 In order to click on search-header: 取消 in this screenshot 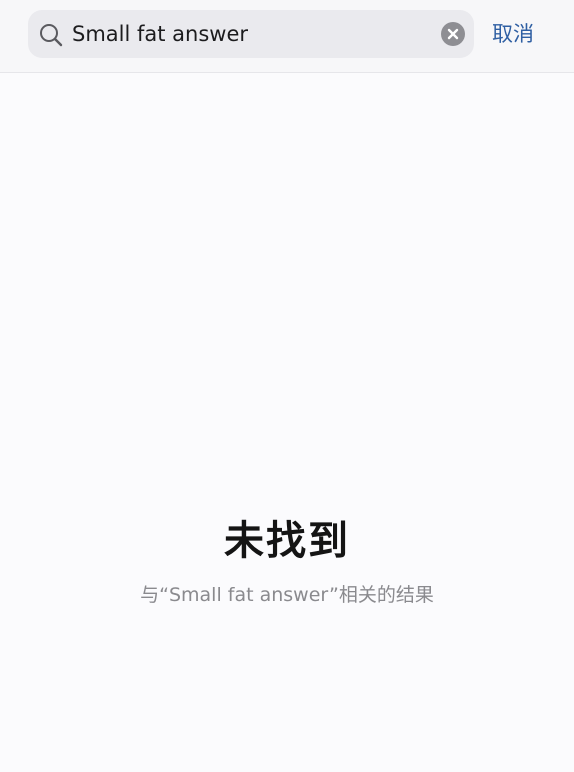, I will do `click(287, 36)`.